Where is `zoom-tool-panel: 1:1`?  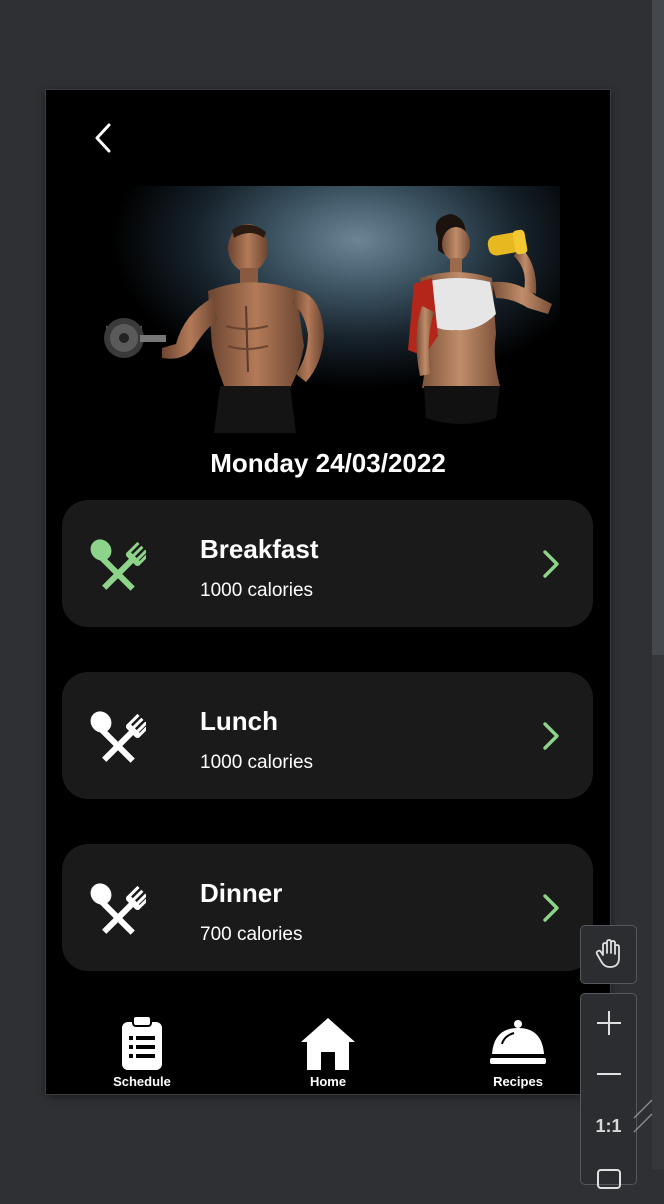
zoom-tool-panel: 1:1 is located at coordinates (608, 1091).